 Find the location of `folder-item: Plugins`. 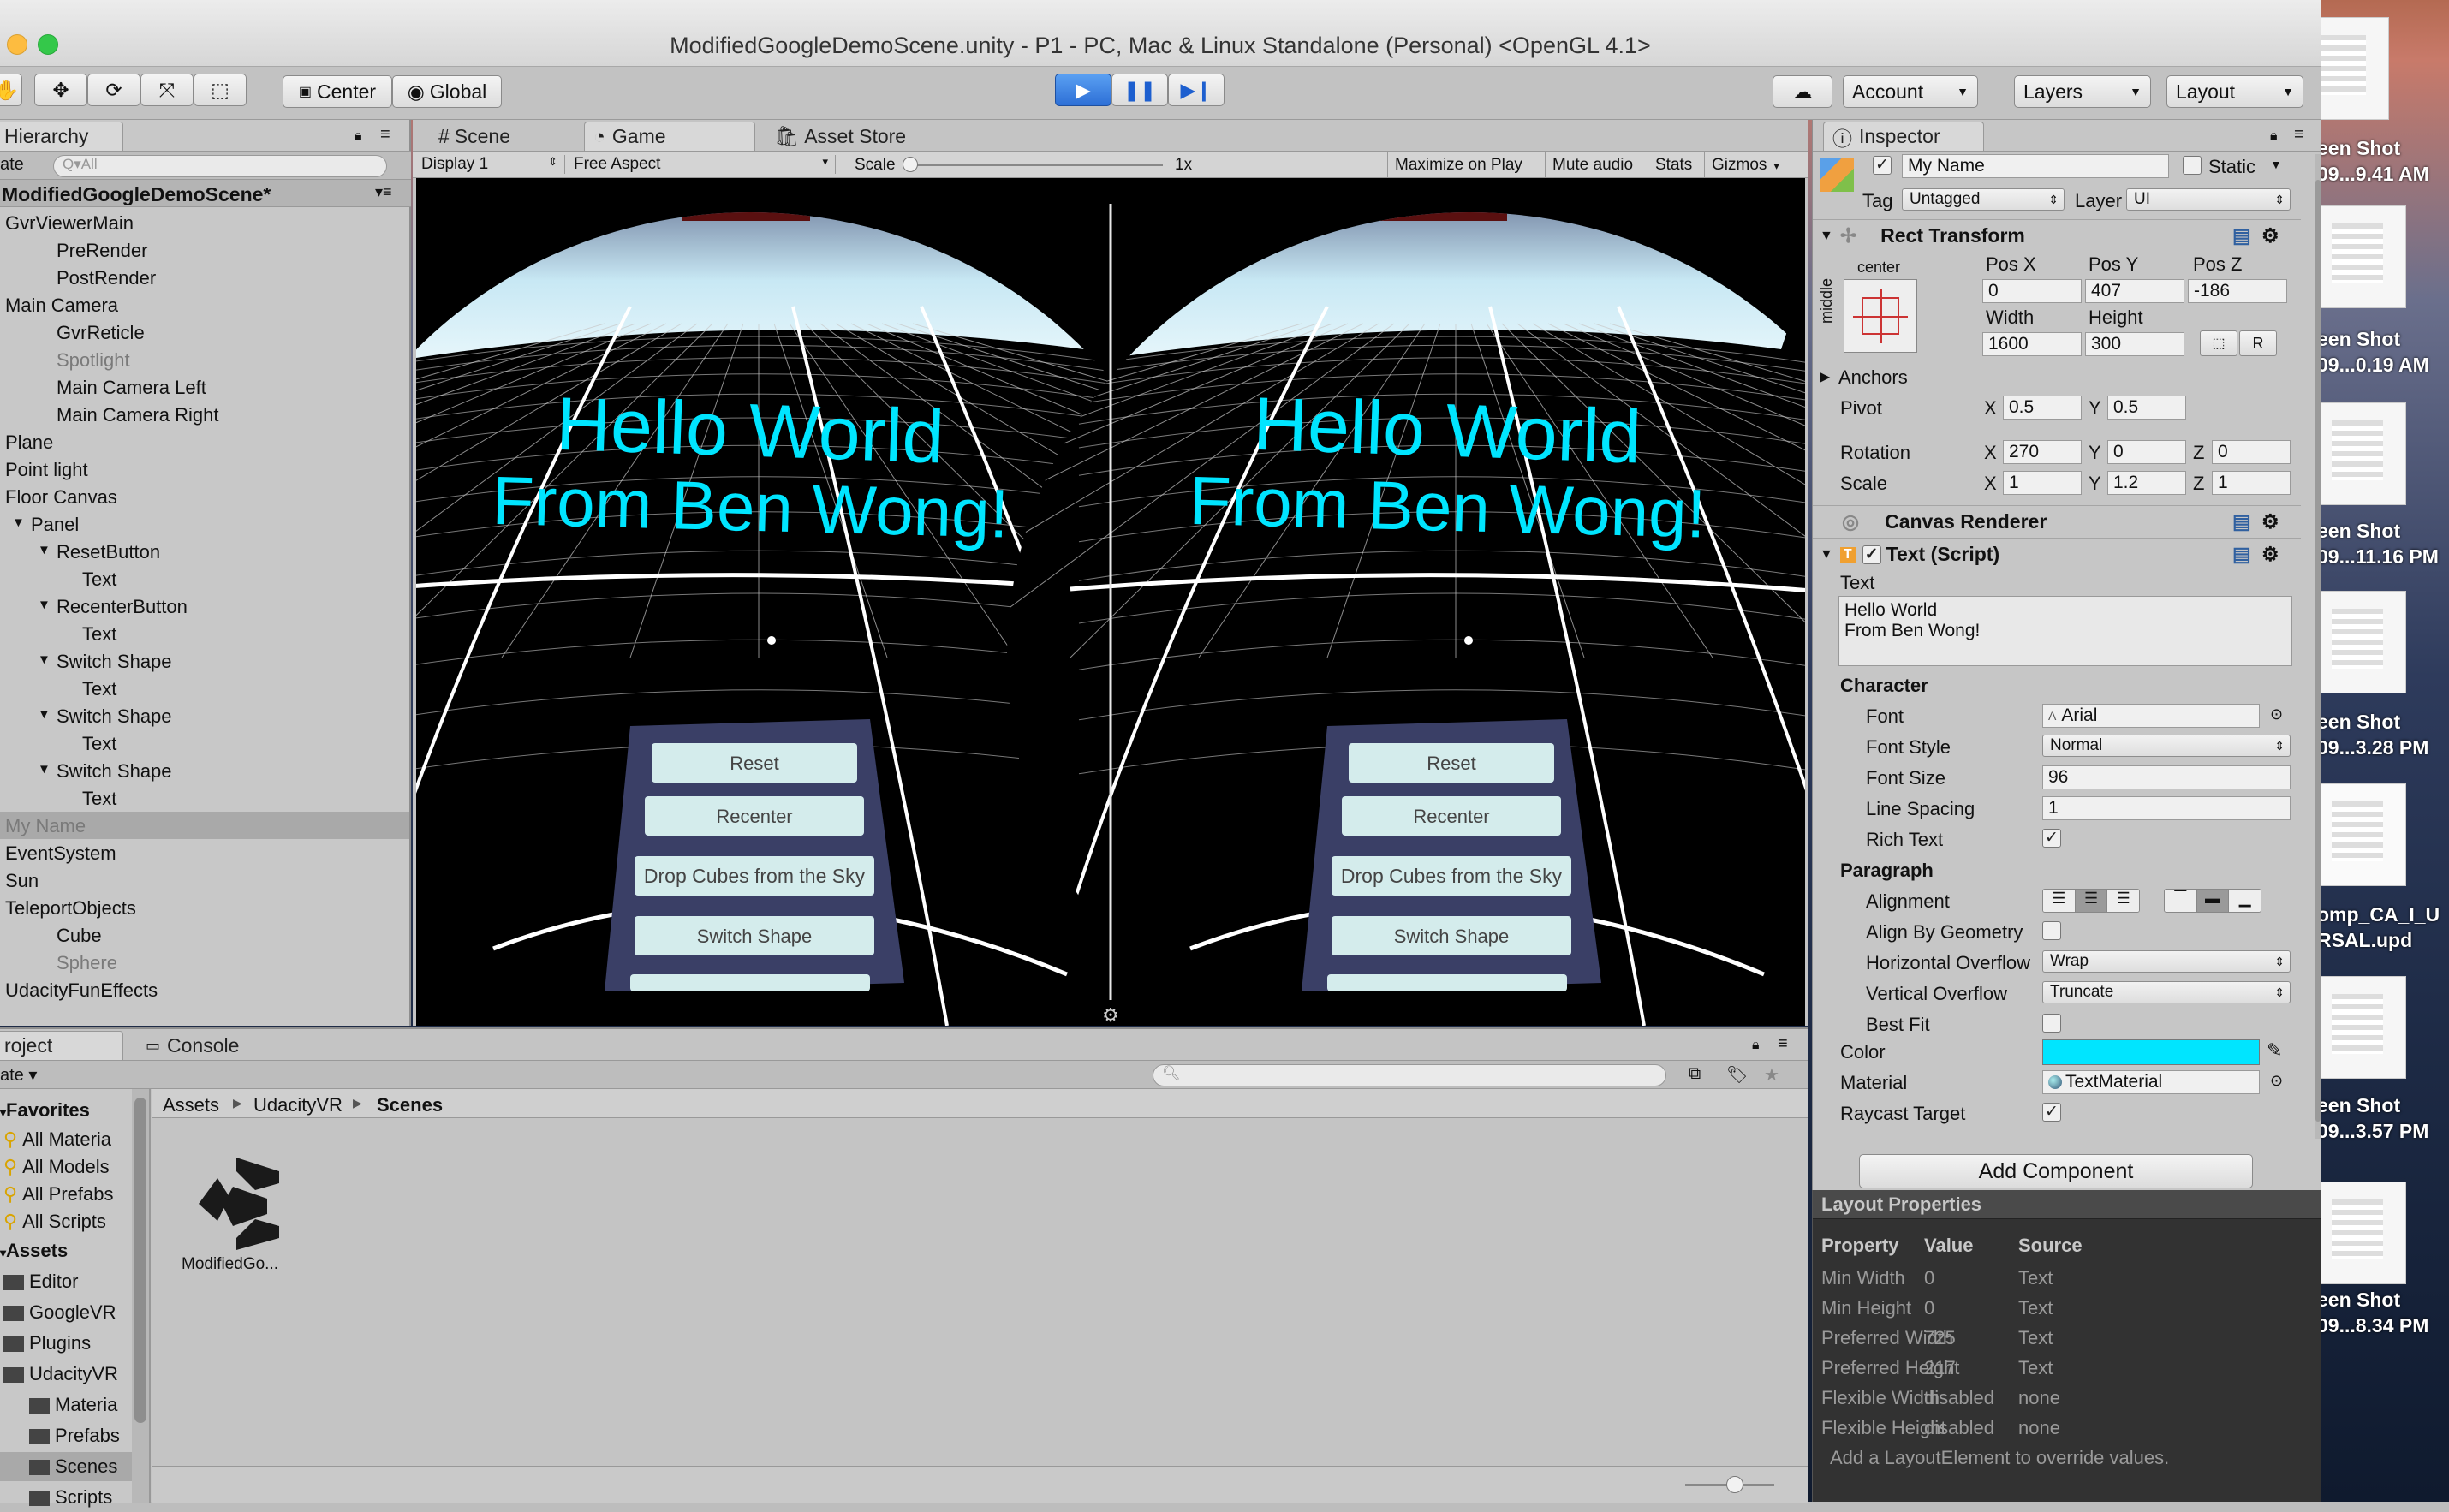

folder-item: Plugins is located at coordinates (66, 1343).